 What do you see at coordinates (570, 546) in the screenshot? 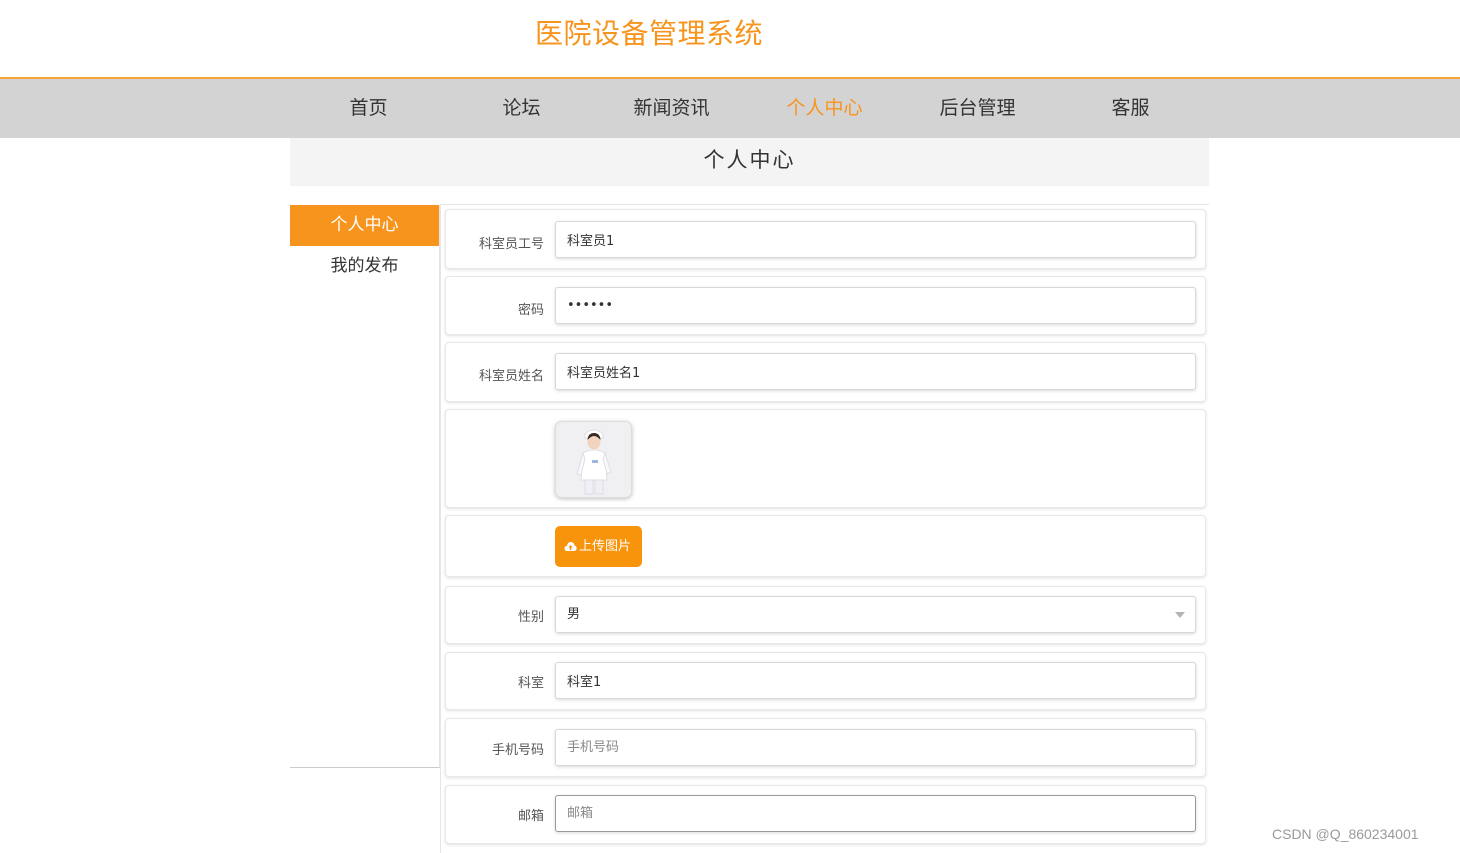
I see `cloud-upload-icon` at bounding box center [570, 546].